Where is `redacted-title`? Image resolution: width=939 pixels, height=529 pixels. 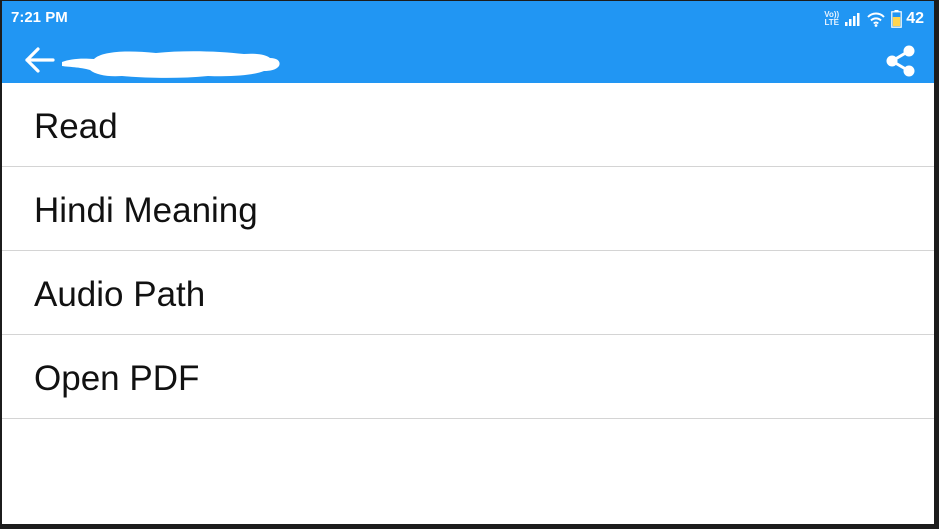 redacted-title is located at coordinates (171, 64).